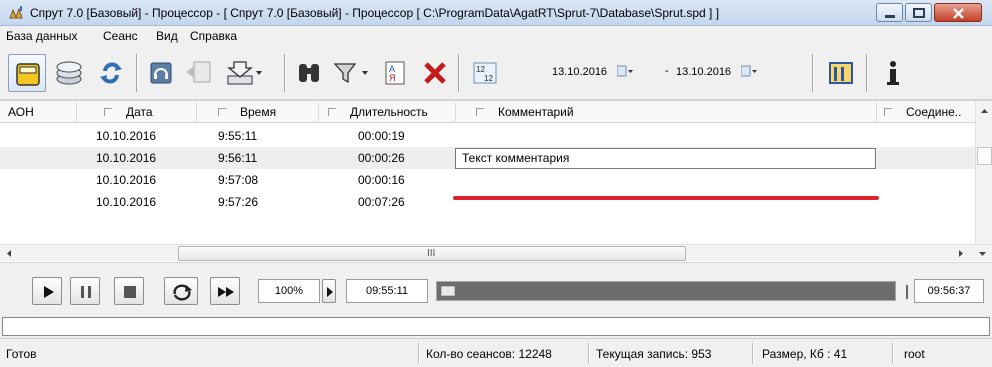  I want to click on export-icon, so click(198, 72).